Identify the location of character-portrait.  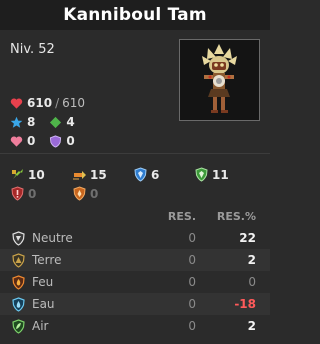
(219, 80).